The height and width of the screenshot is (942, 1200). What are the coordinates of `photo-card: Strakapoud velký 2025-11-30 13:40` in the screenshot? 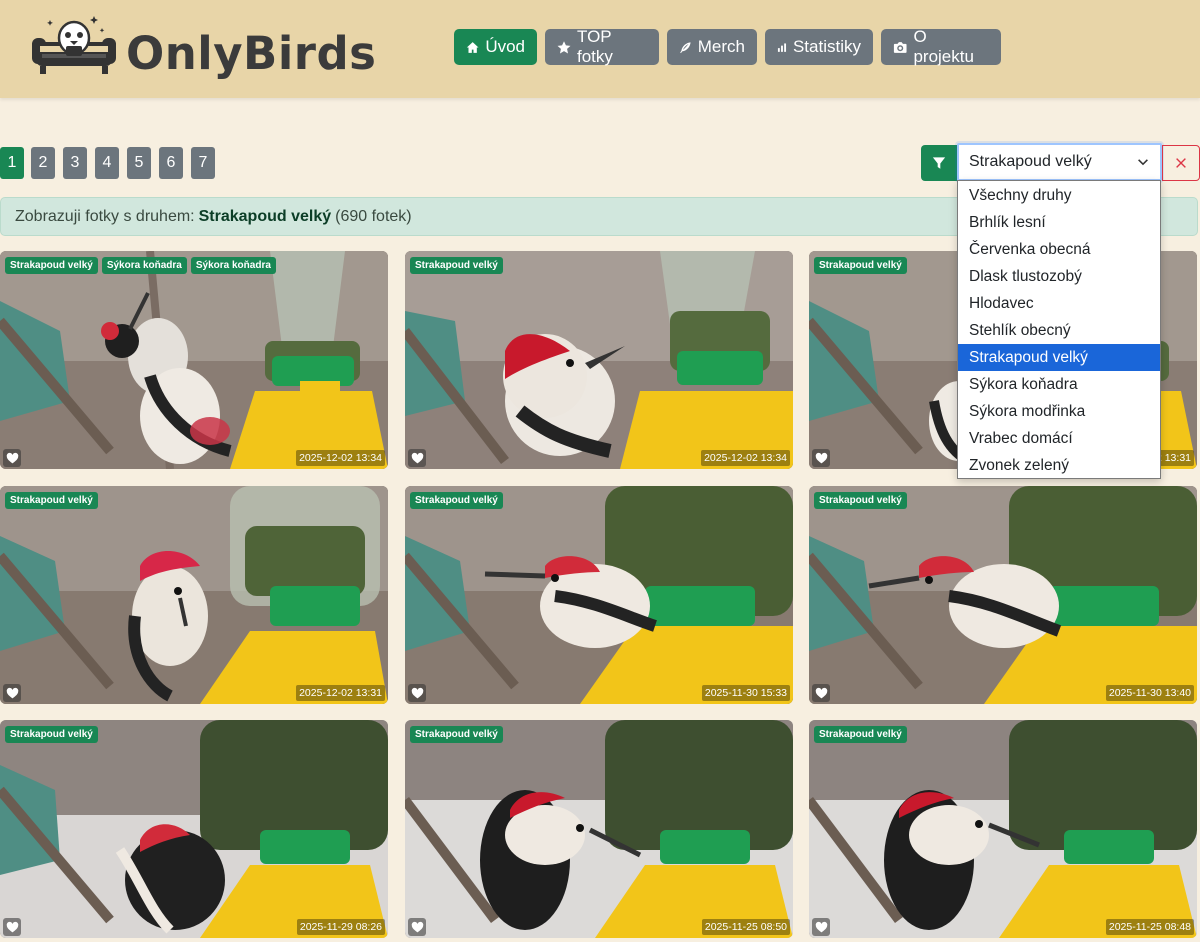 It's located at (1003, 595).